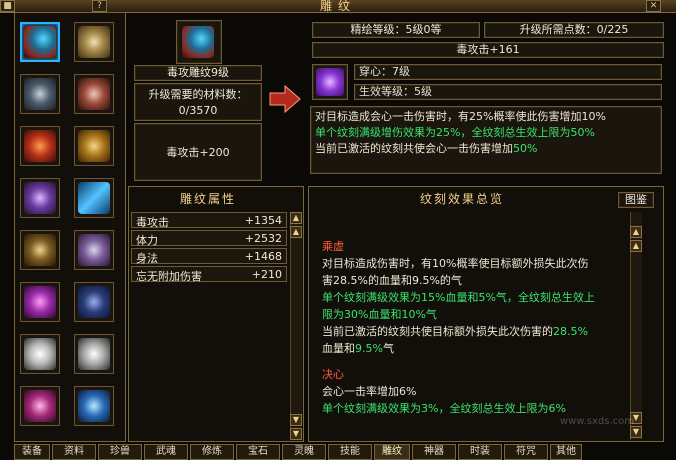 This screenshot has width=676, height=460. Describe the element at coordinates (333, 374) in the screenshot. I see `overview-section2-title: 决心` at that location.